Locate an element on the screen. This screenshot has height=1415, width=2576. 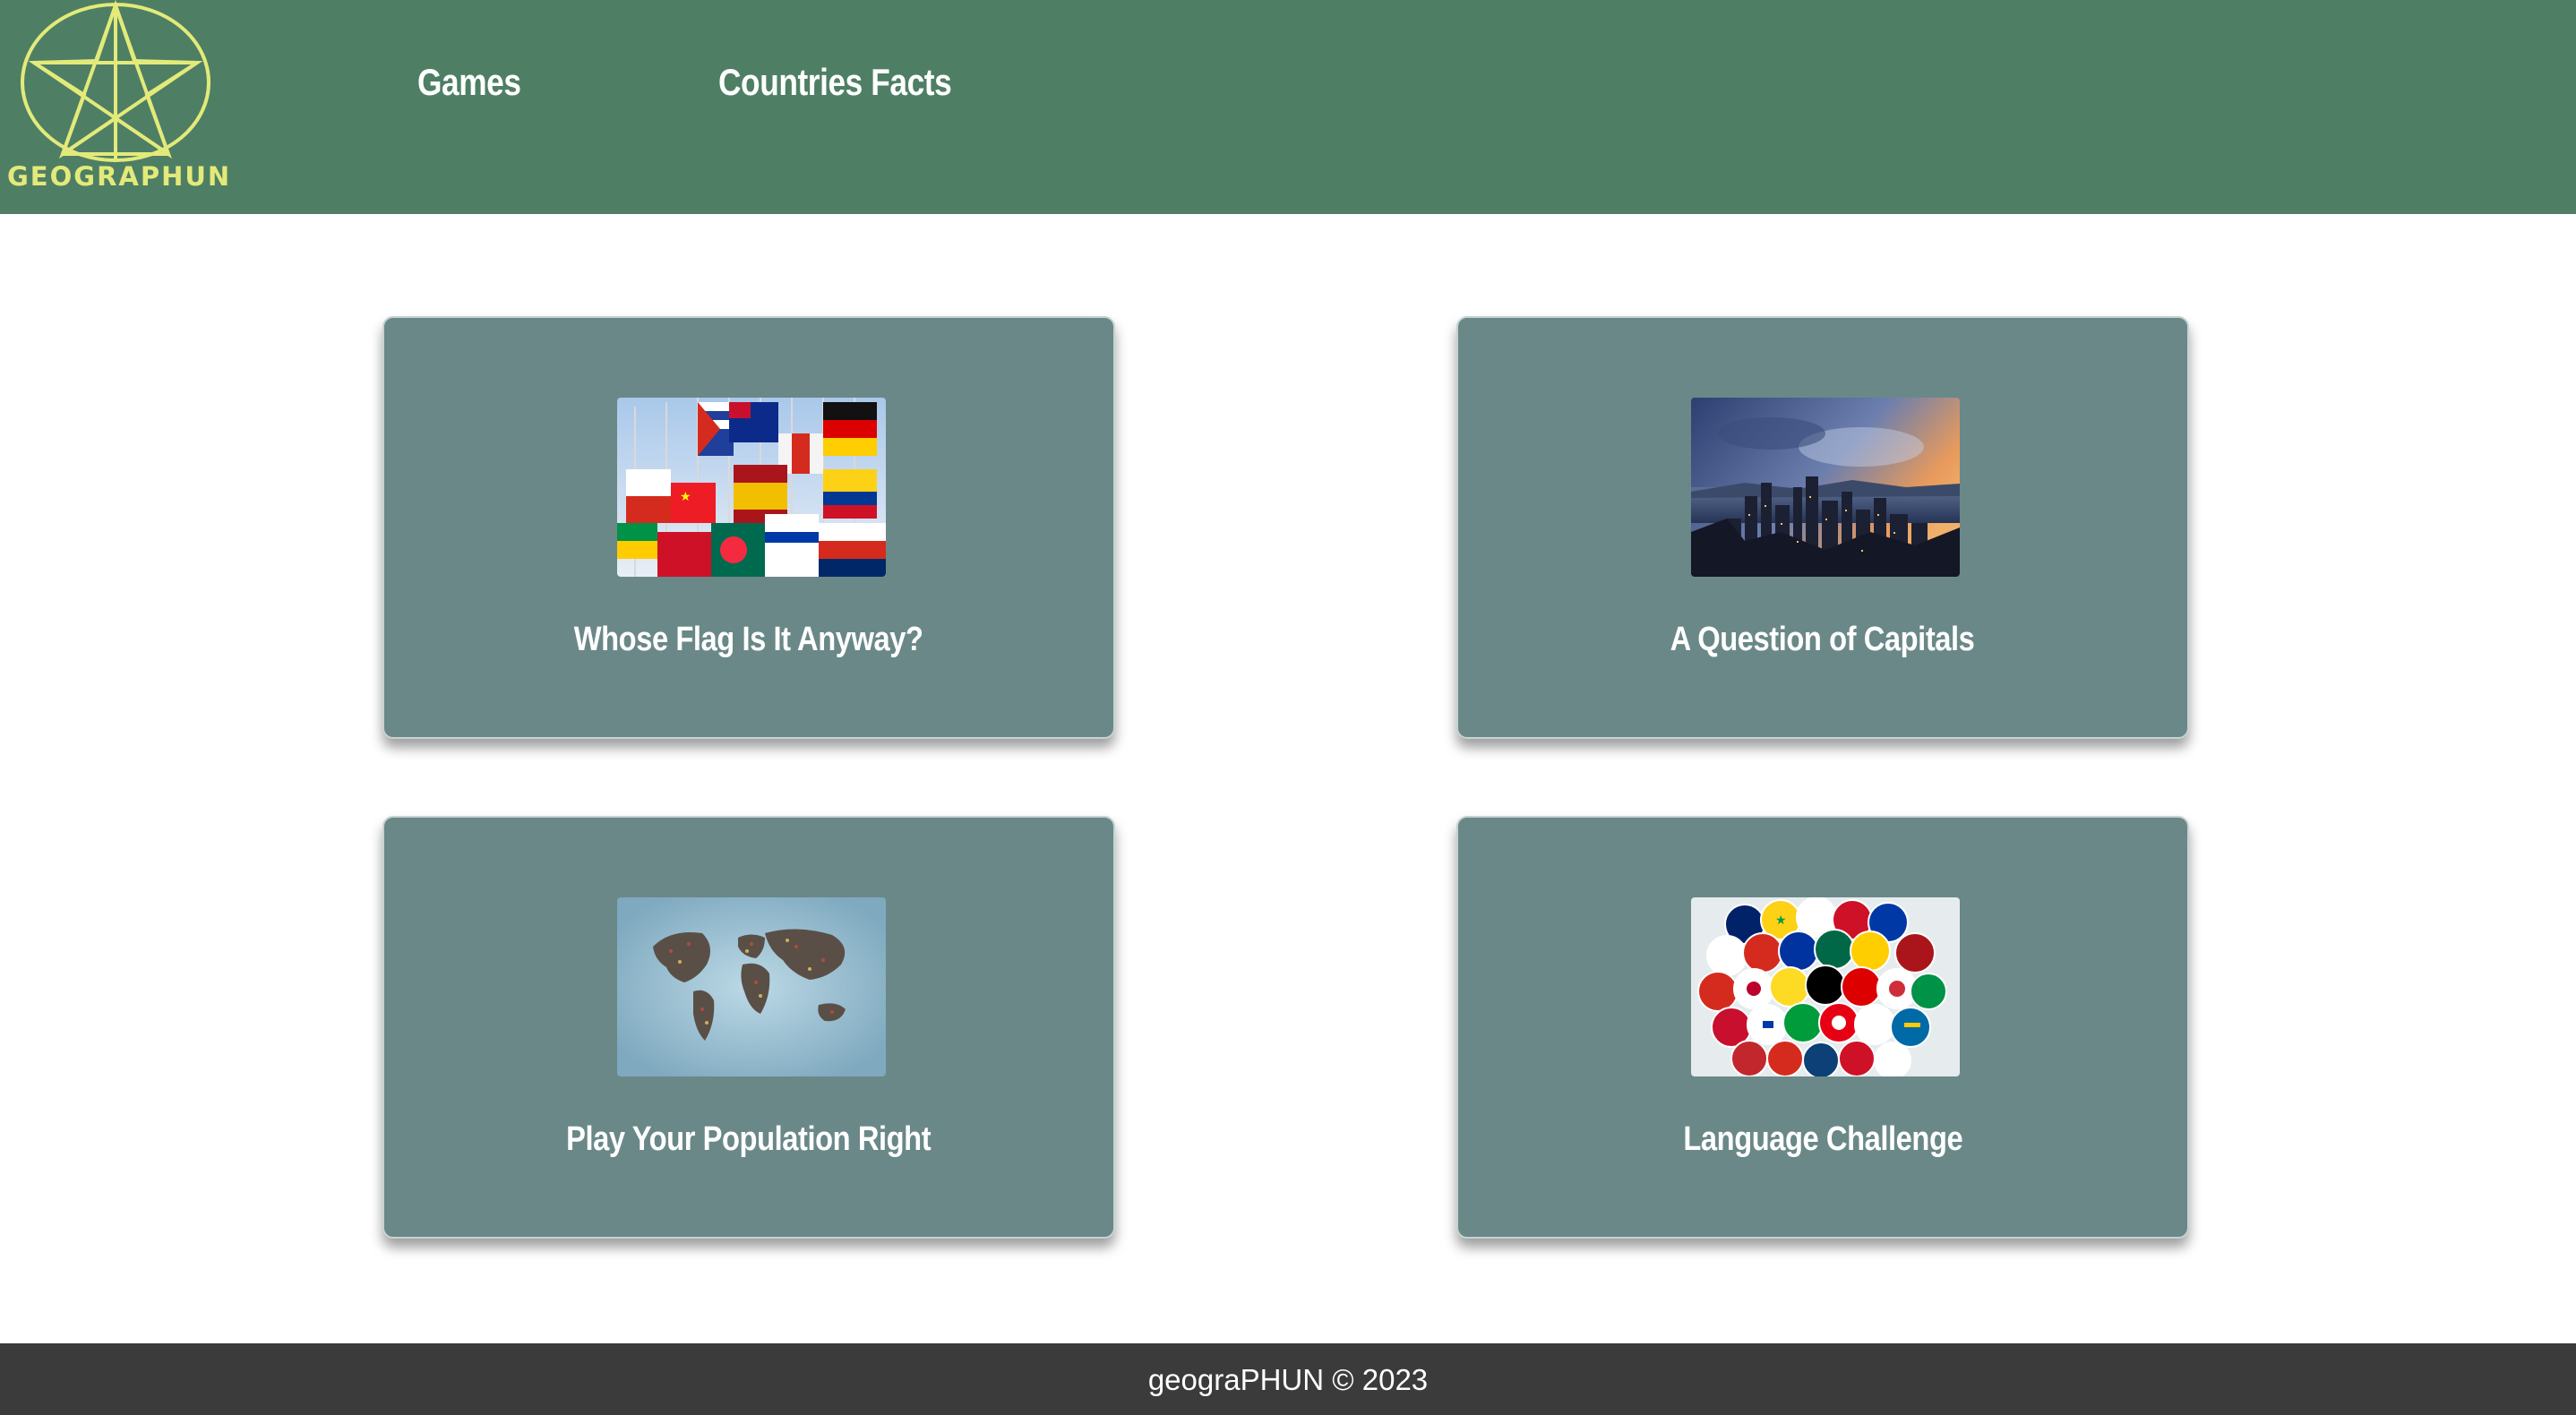
nav-countries-facts-link: Countries Facts is located at coordinates (835, 82).